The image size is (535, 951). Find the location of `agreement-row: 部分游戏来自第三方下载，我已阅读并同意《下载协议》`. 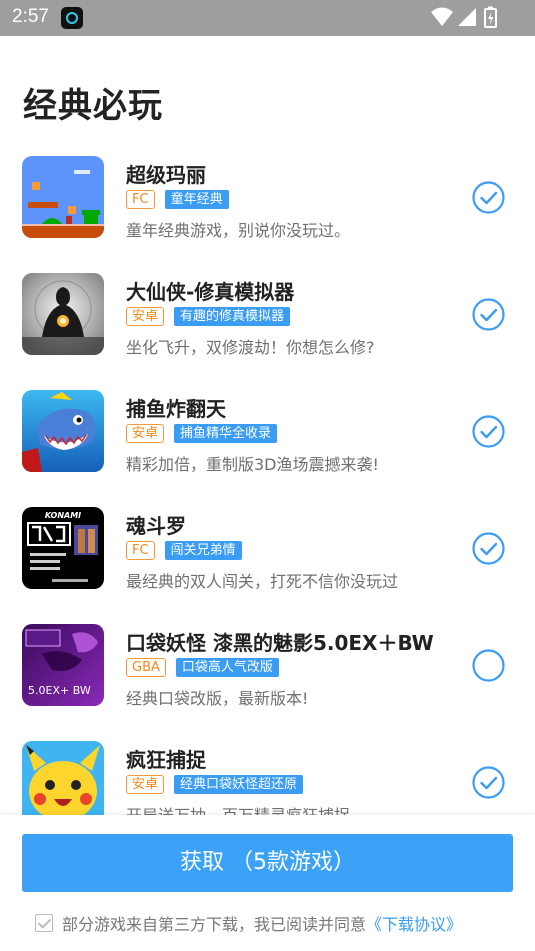

agreement-row: 部分游戏来自第三方下载，我已阅读并同意《下载协议》 is located at coordinates (248, 922).